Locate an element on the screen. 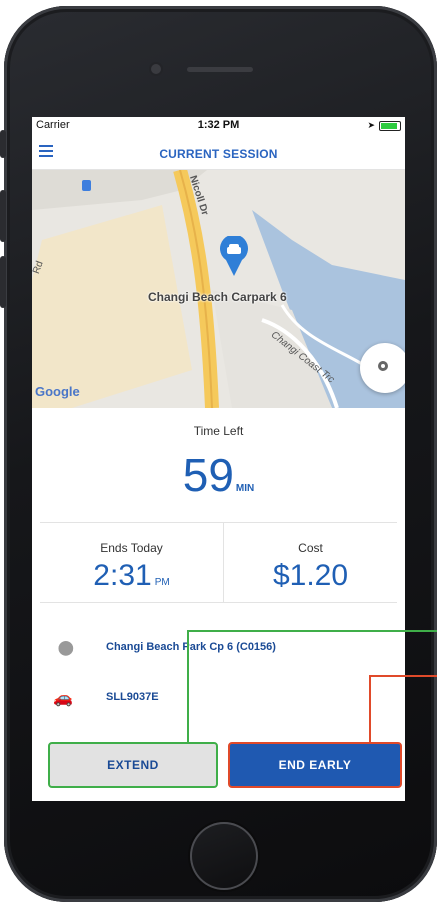  ends-suffix: PM is located at coordinates (162, 582).